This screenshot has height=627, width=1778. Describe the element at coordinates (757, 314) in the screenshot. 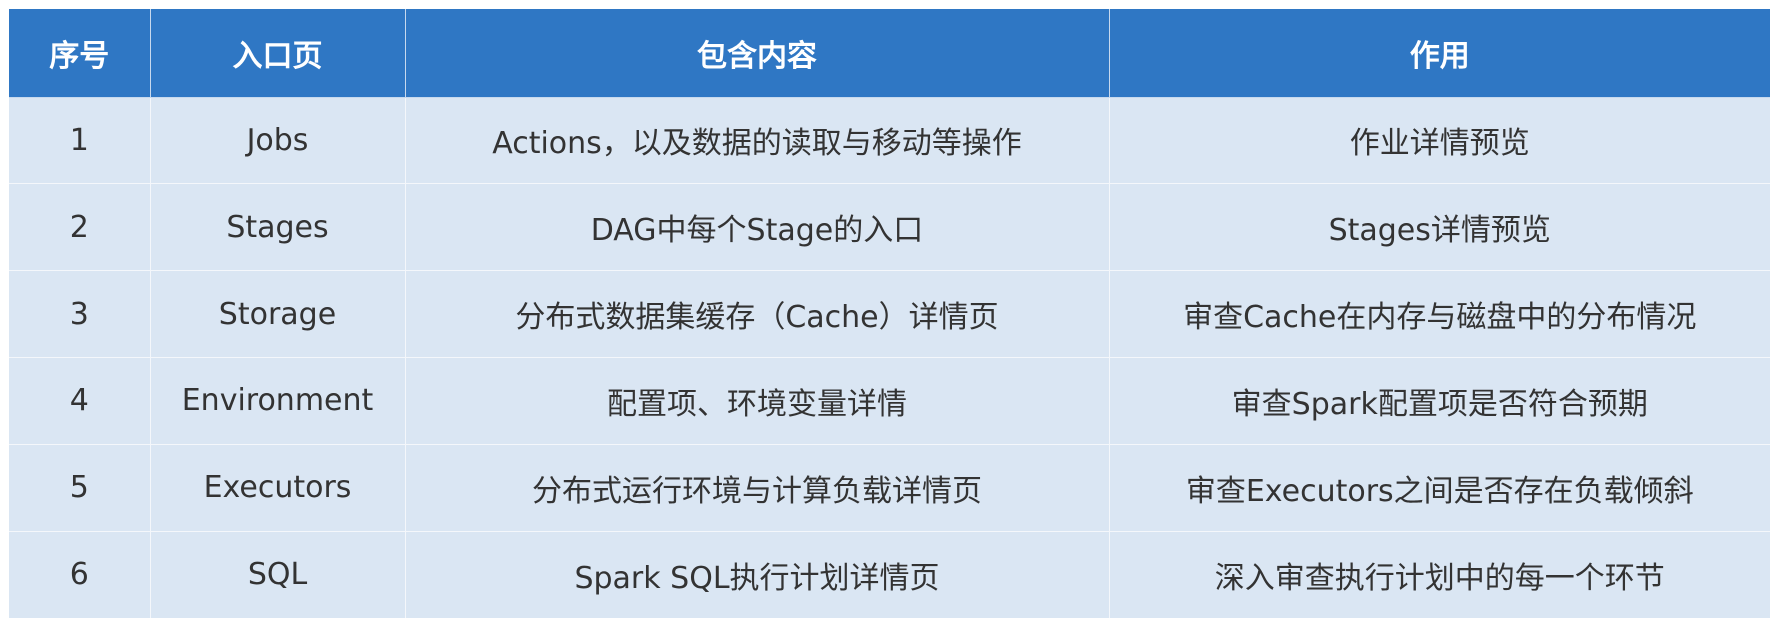

I see `cell-content: 分布式数据集缓存（Cache）详情页` at that location.